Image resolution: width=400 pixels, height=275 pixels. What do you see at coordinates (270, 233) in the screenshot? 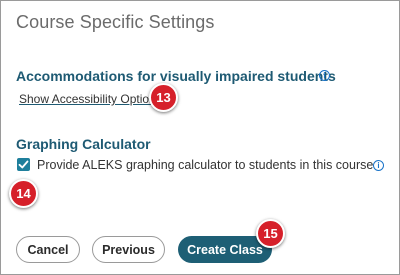
I see `callout-badge-15: 15` at bounding box center [270, 233].